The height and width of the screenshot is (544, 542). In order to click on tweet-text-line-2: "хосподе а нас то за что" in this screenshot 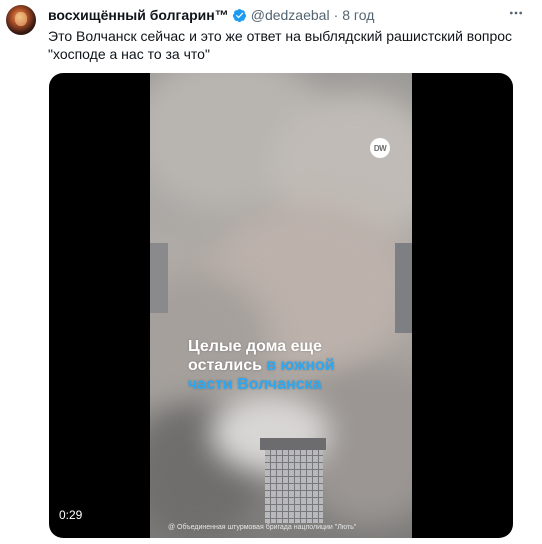, I will do `click(129, 54)`.